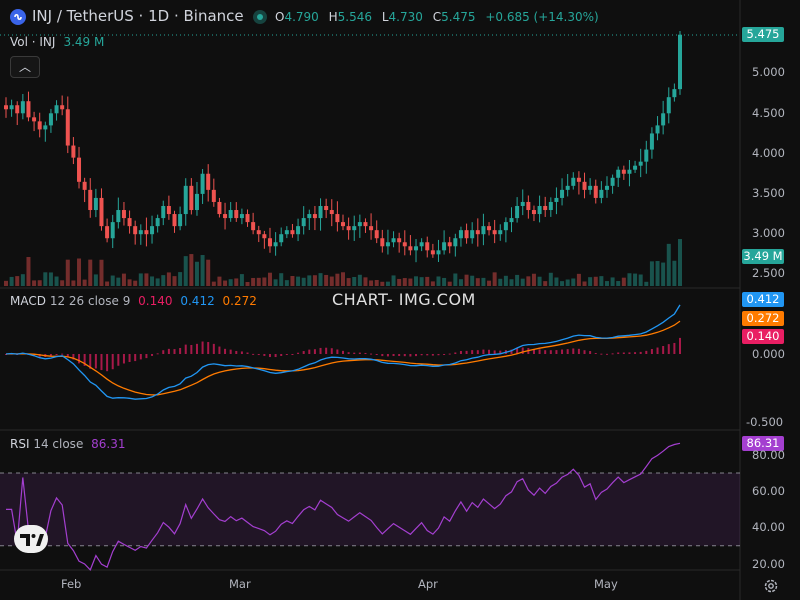 This screenshot has height=600, width=800. I want to click on chart-settings-button, so click(771, 586).